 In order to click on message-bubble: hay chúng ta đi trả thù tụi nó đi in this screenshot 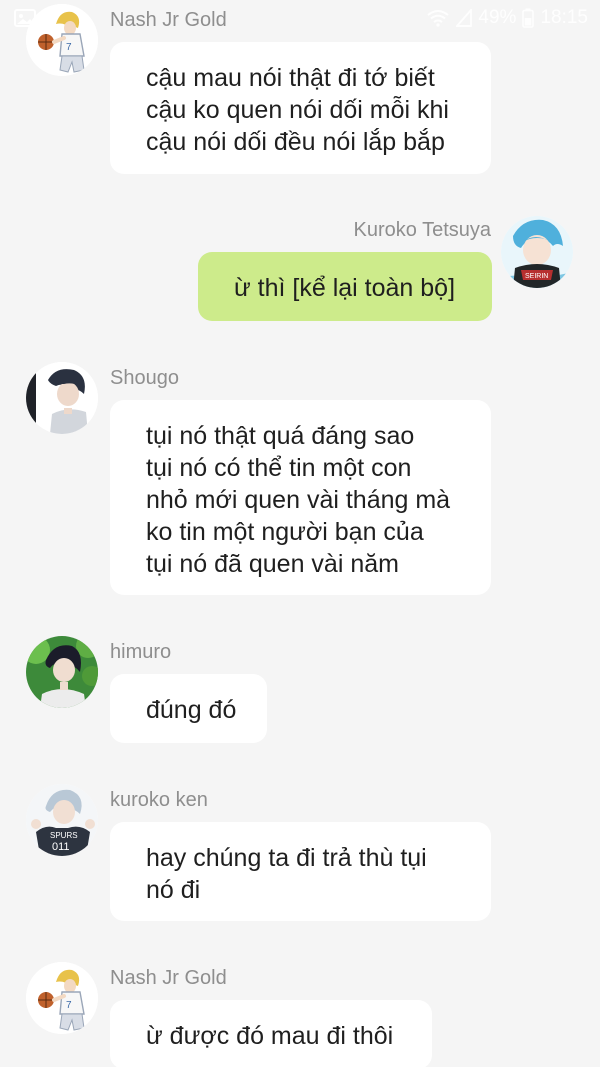, I will do `click(300, 871)`.